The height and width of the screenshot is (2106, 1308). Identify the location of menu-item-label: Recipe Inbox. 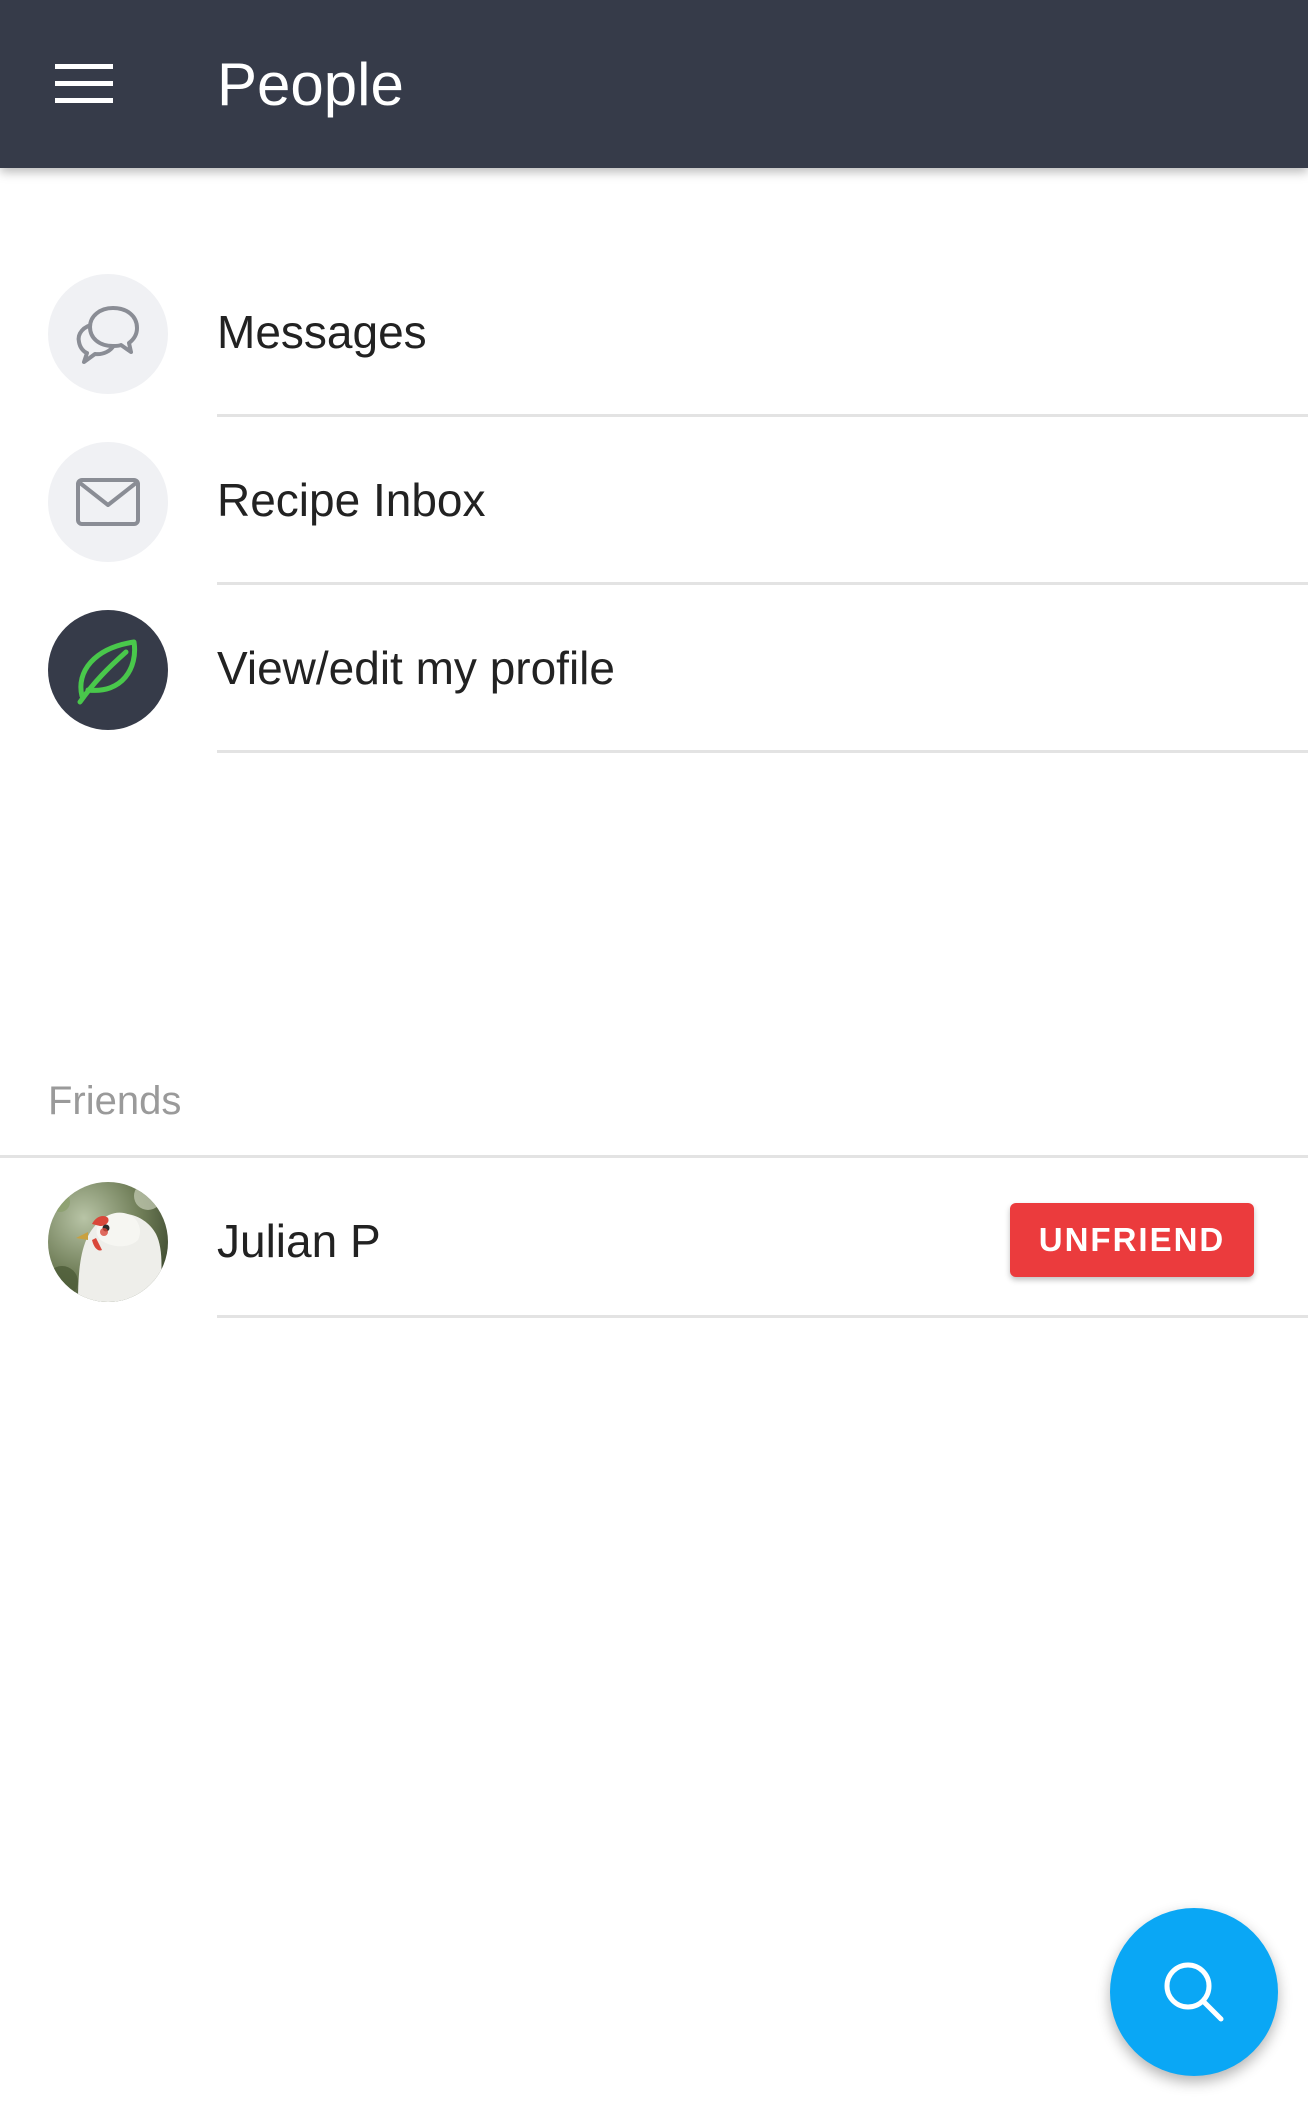
(351, 500).